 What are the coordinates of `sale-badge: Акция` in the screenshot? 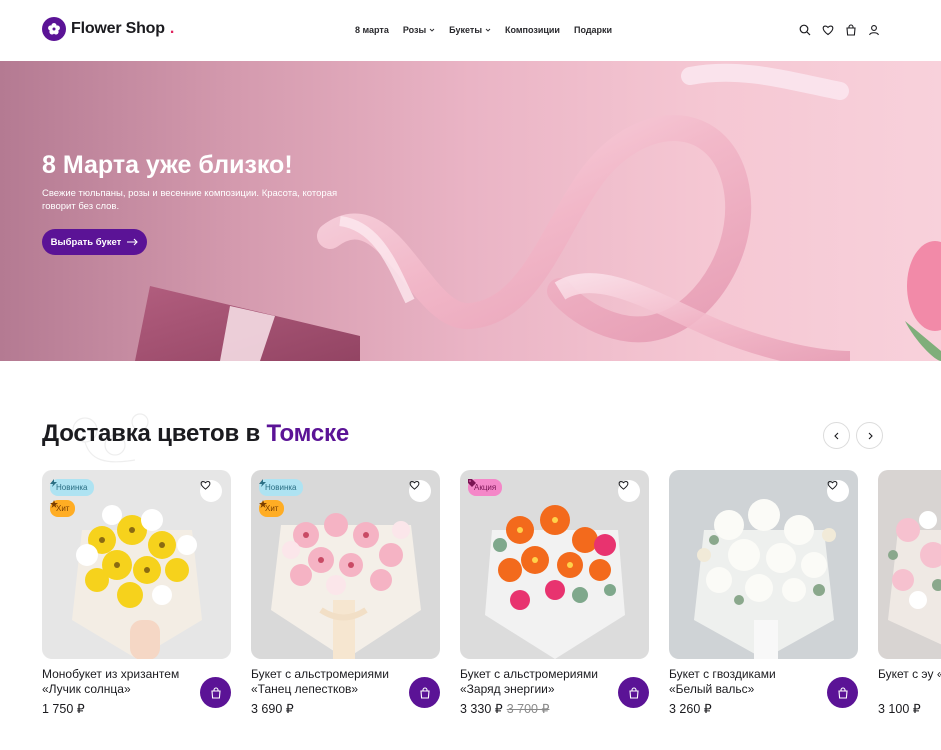 It's located at (485, 487).